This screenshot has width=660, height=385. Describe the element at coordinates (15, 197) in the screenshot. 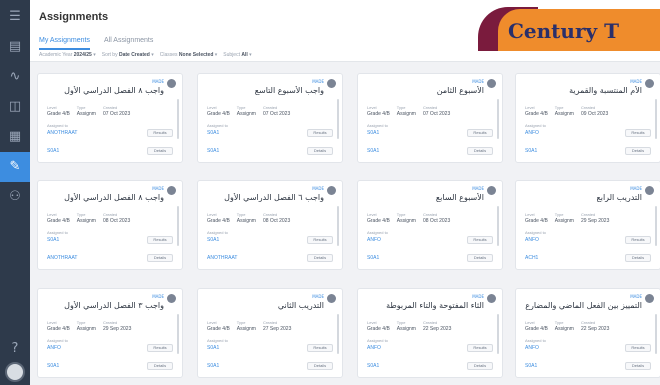

I see `users-icon: ⚇` at that location.